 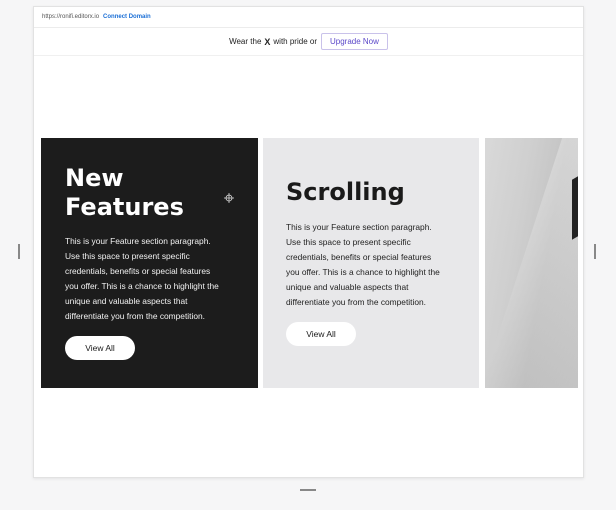 I want to click on connect-domain-link: Connect Domain, so click(x=127, y=17).